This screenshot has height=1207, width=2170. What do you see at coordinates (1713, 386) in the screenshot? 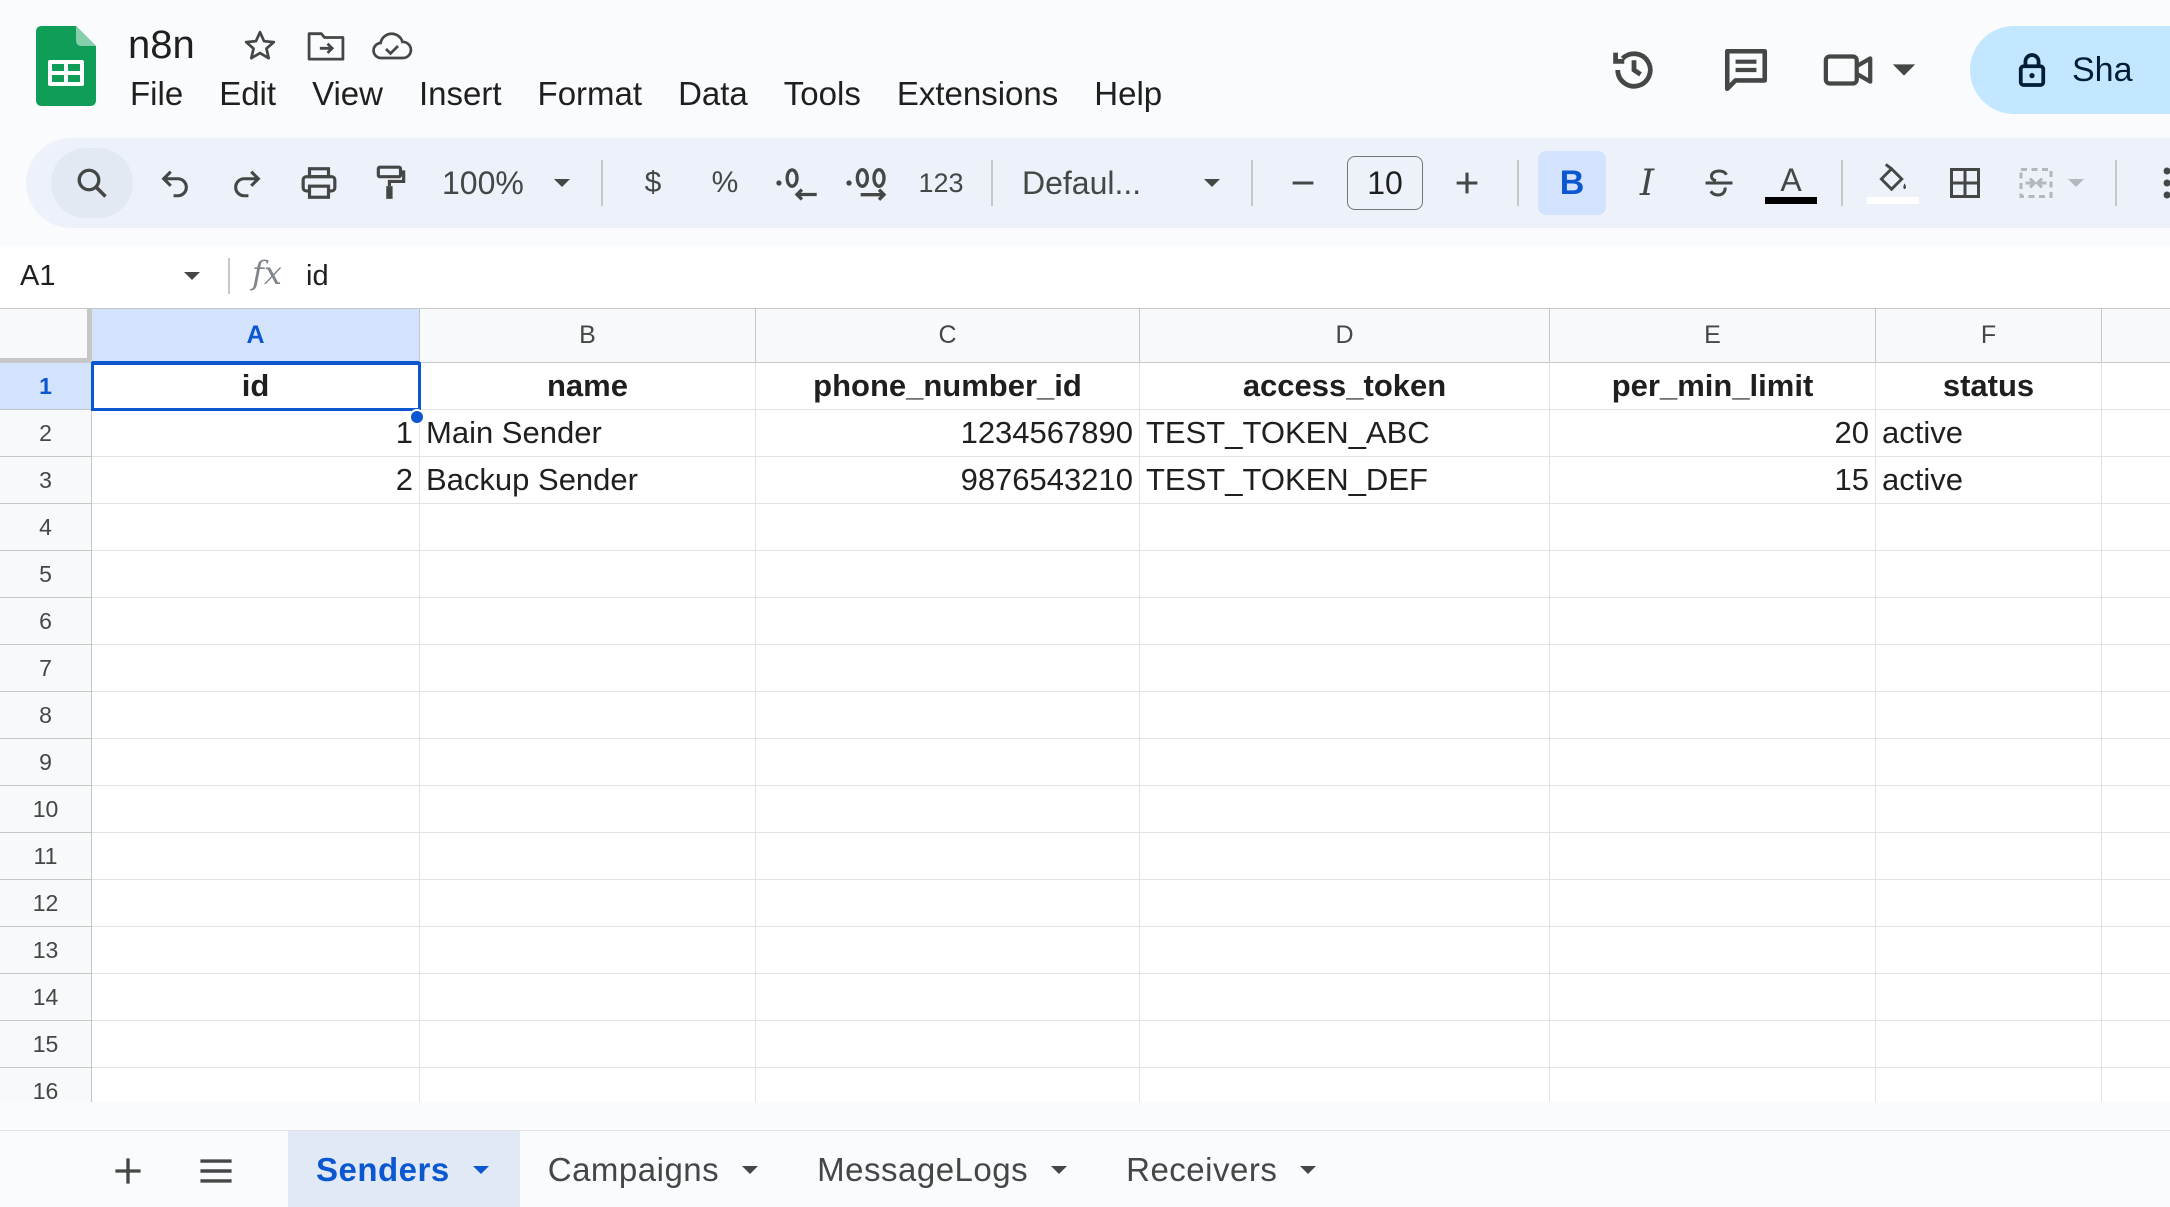
I see `cell: per_min_limit` at bounding box center [1713, 386].